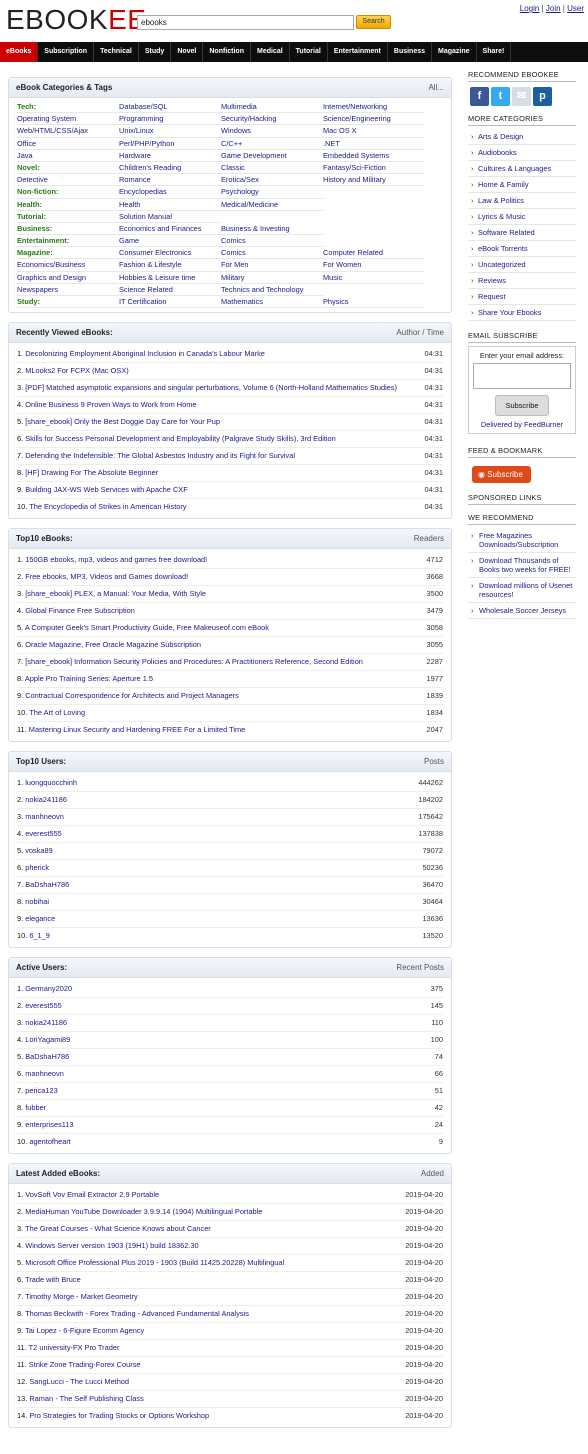 This screenshot has height=1454, width=588. What do you see at coordinates (522, 265) in the screenshot?
I see `more-category-link: Uncategorized` at bounding box center [522, 265].